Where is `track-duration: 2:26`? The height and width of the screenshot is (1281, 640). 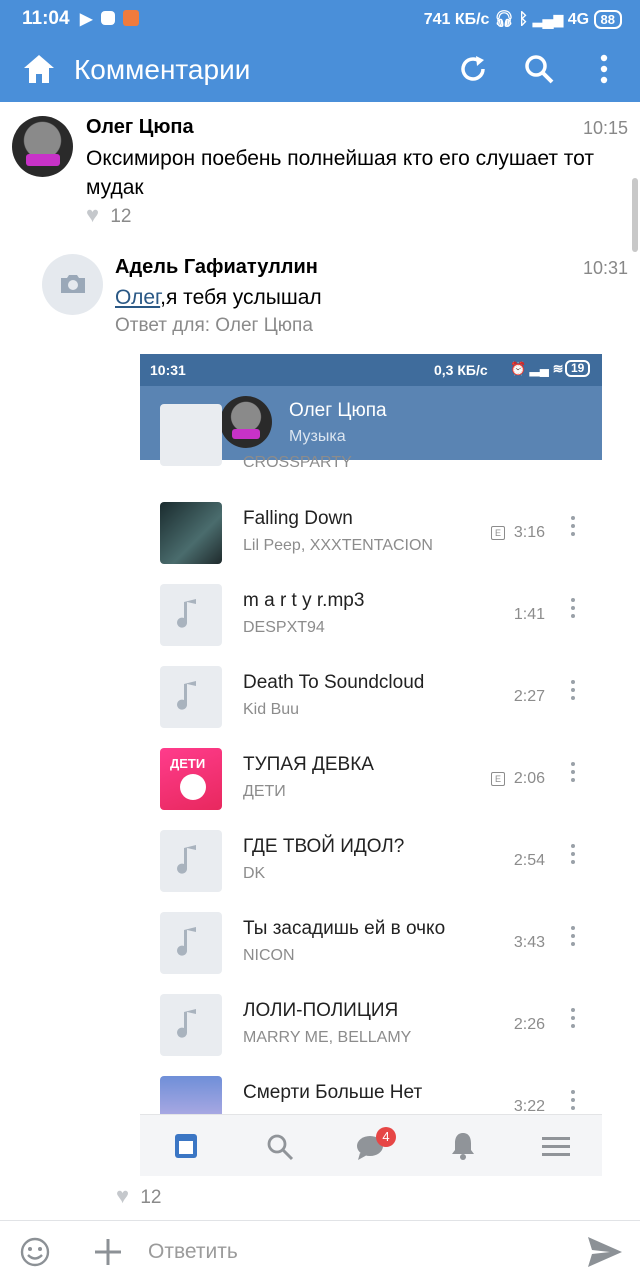
track-duration: 2:26 is located at coordinates (529, 1024).